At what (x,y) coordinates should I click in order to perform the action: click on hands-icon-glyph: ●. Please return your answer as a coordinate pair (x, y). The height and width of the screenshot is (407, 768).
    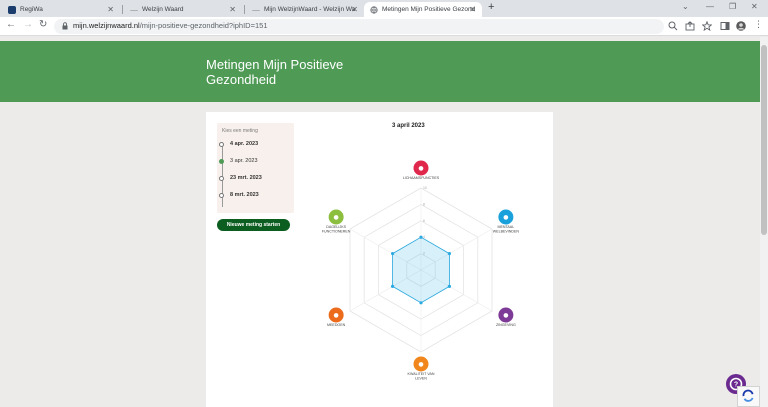
    Looking at the image, I should click on (505, 315).